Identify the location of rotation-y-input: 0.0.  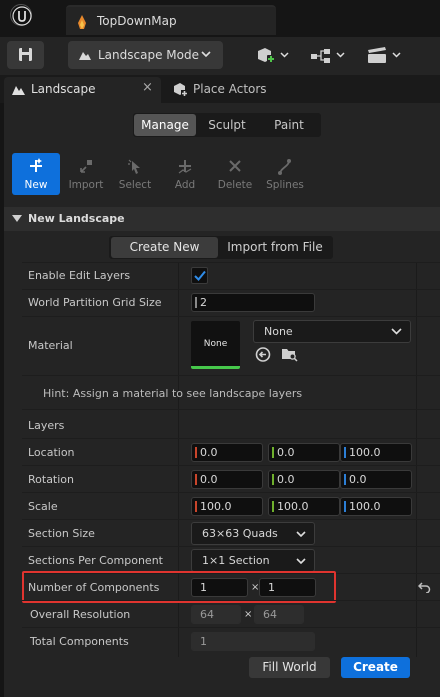
(304, 479).